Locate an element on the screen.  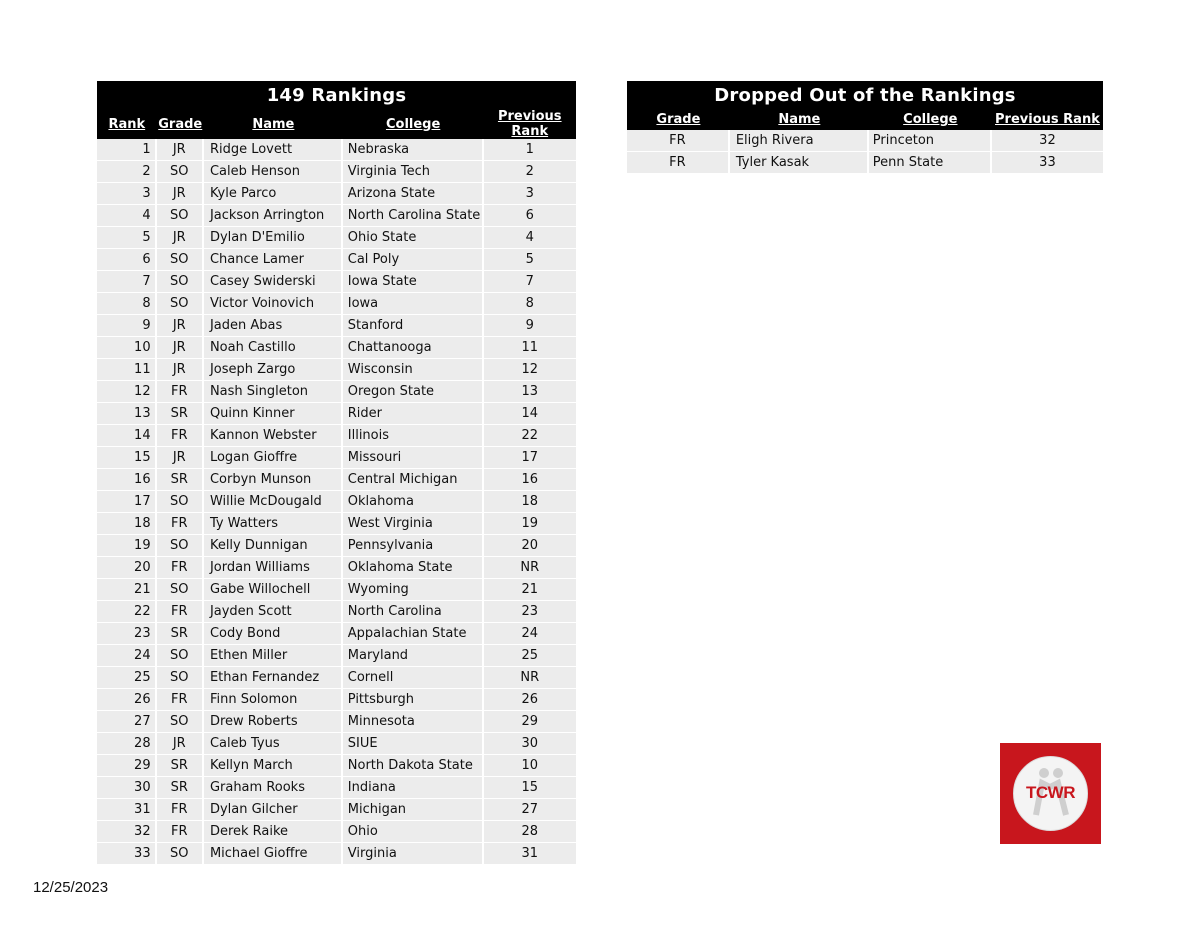
name-cell: Caleb Tyus is located at coordinates (273, 744).